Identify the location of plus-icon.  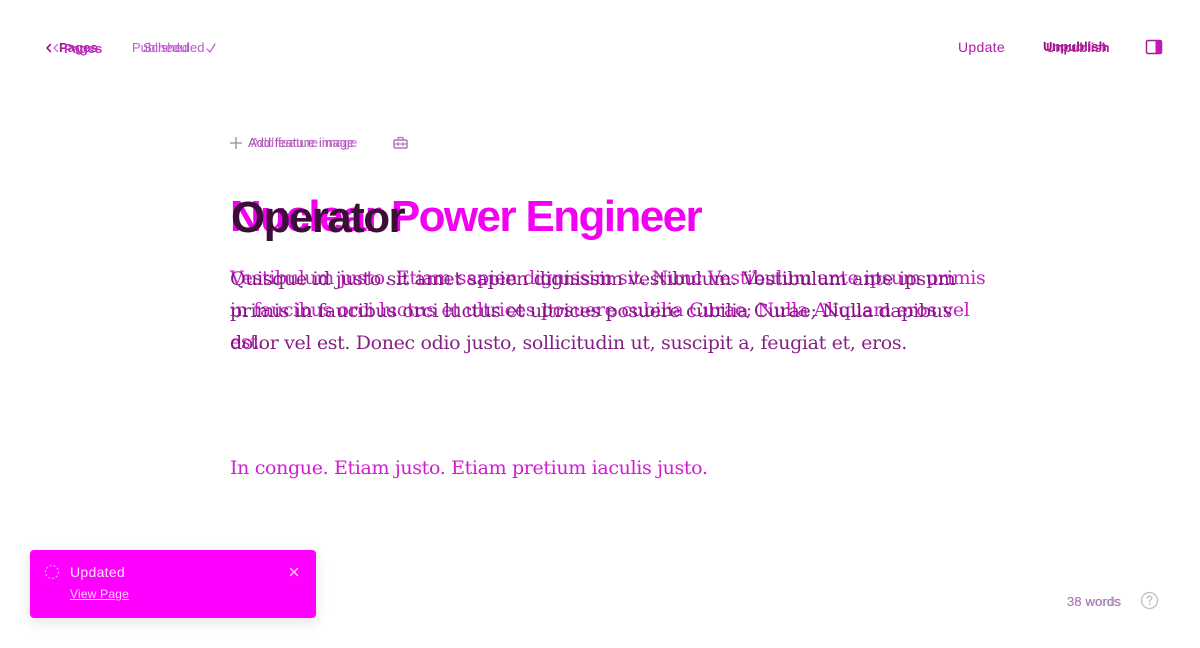
(236, 143).